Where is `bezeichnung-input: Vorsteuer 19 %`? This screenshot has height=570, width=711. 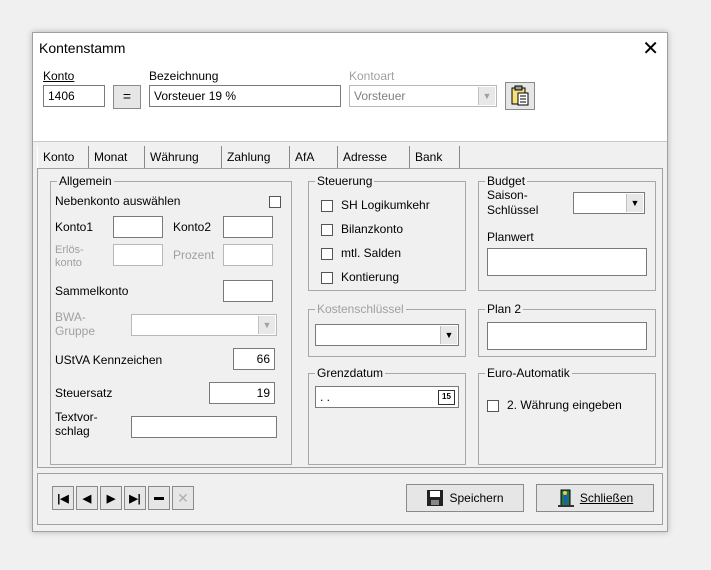 bezeichnung-input: Vorsteuer 19 % is located at coordinates (245, 96).